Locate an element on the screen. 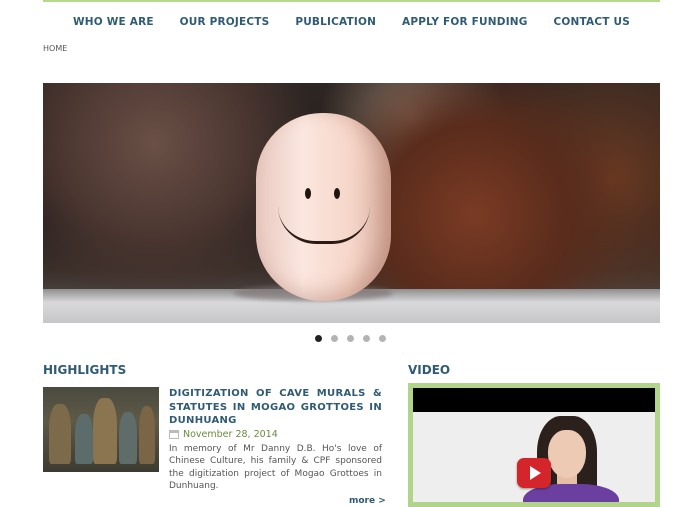  video-heading: VIDEO is located at coordinates (429, 370).